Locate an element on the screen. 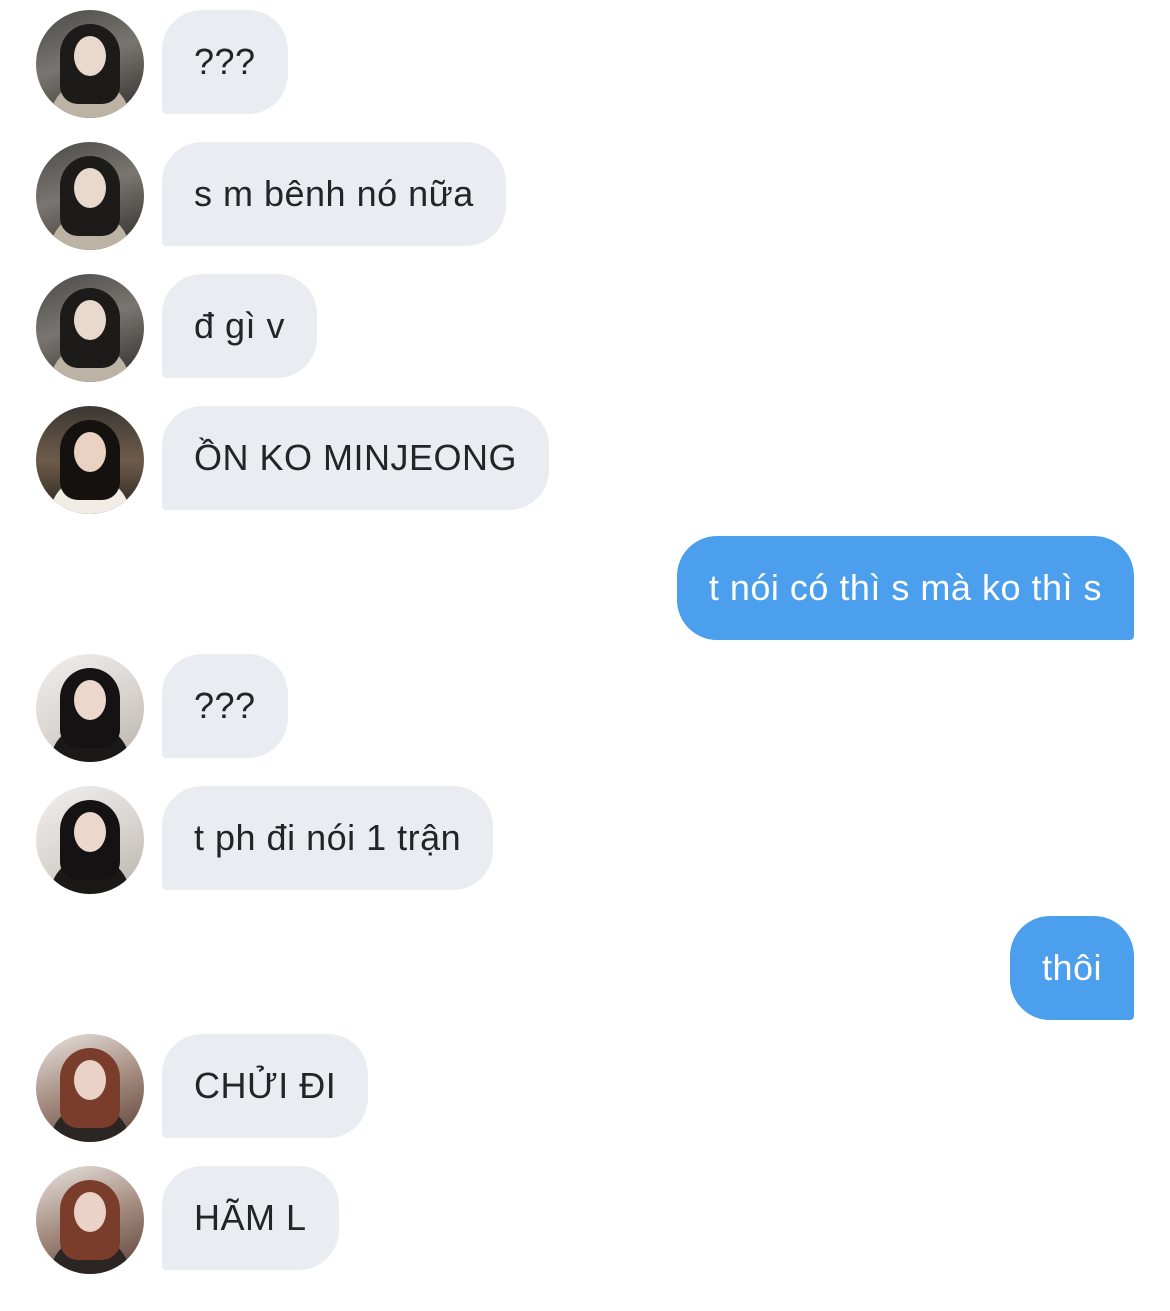  message-bubble-incoming: s m bênh nó nữa is located at coordinates (334, 194).